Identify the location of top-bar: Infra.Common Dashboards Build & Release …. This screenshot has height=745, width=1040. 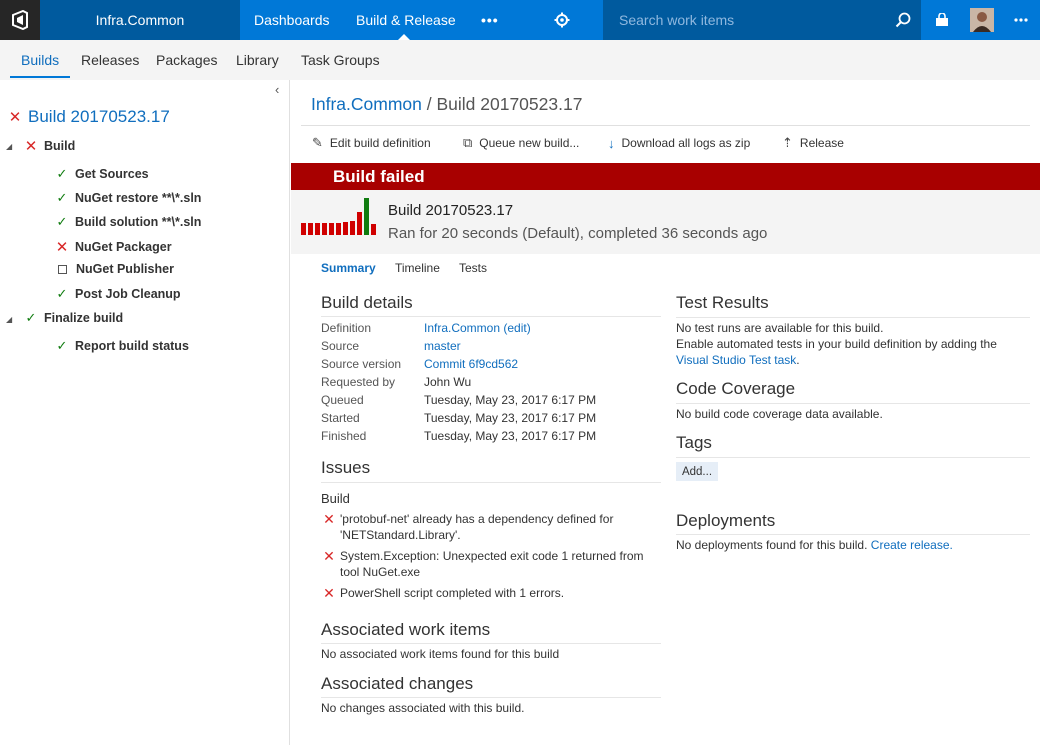
(520, 20).